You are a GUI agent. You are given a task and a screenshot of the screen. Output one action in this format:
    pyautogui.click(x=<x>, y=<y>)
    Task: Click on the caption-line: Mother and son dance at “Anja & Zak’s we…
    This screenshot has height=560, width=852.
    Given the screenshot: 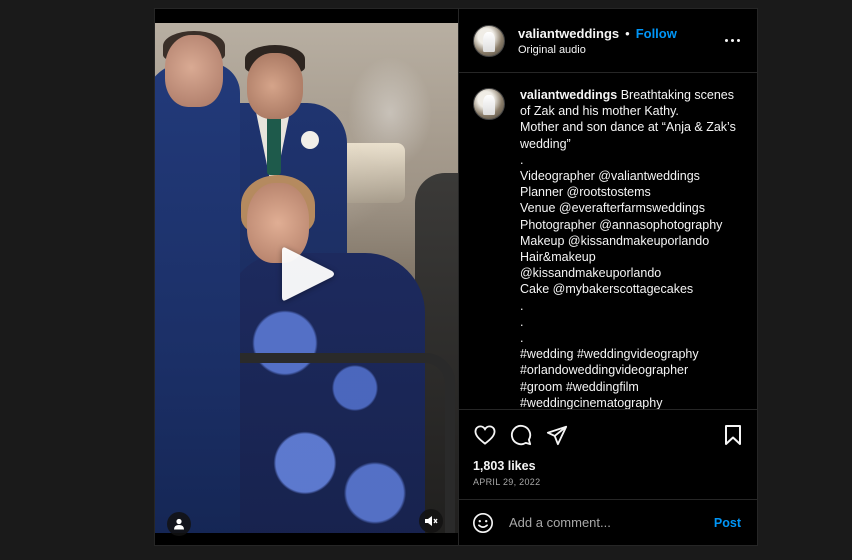 What is the action you would take?
    pyautogui.click(x=629, y=135)
    